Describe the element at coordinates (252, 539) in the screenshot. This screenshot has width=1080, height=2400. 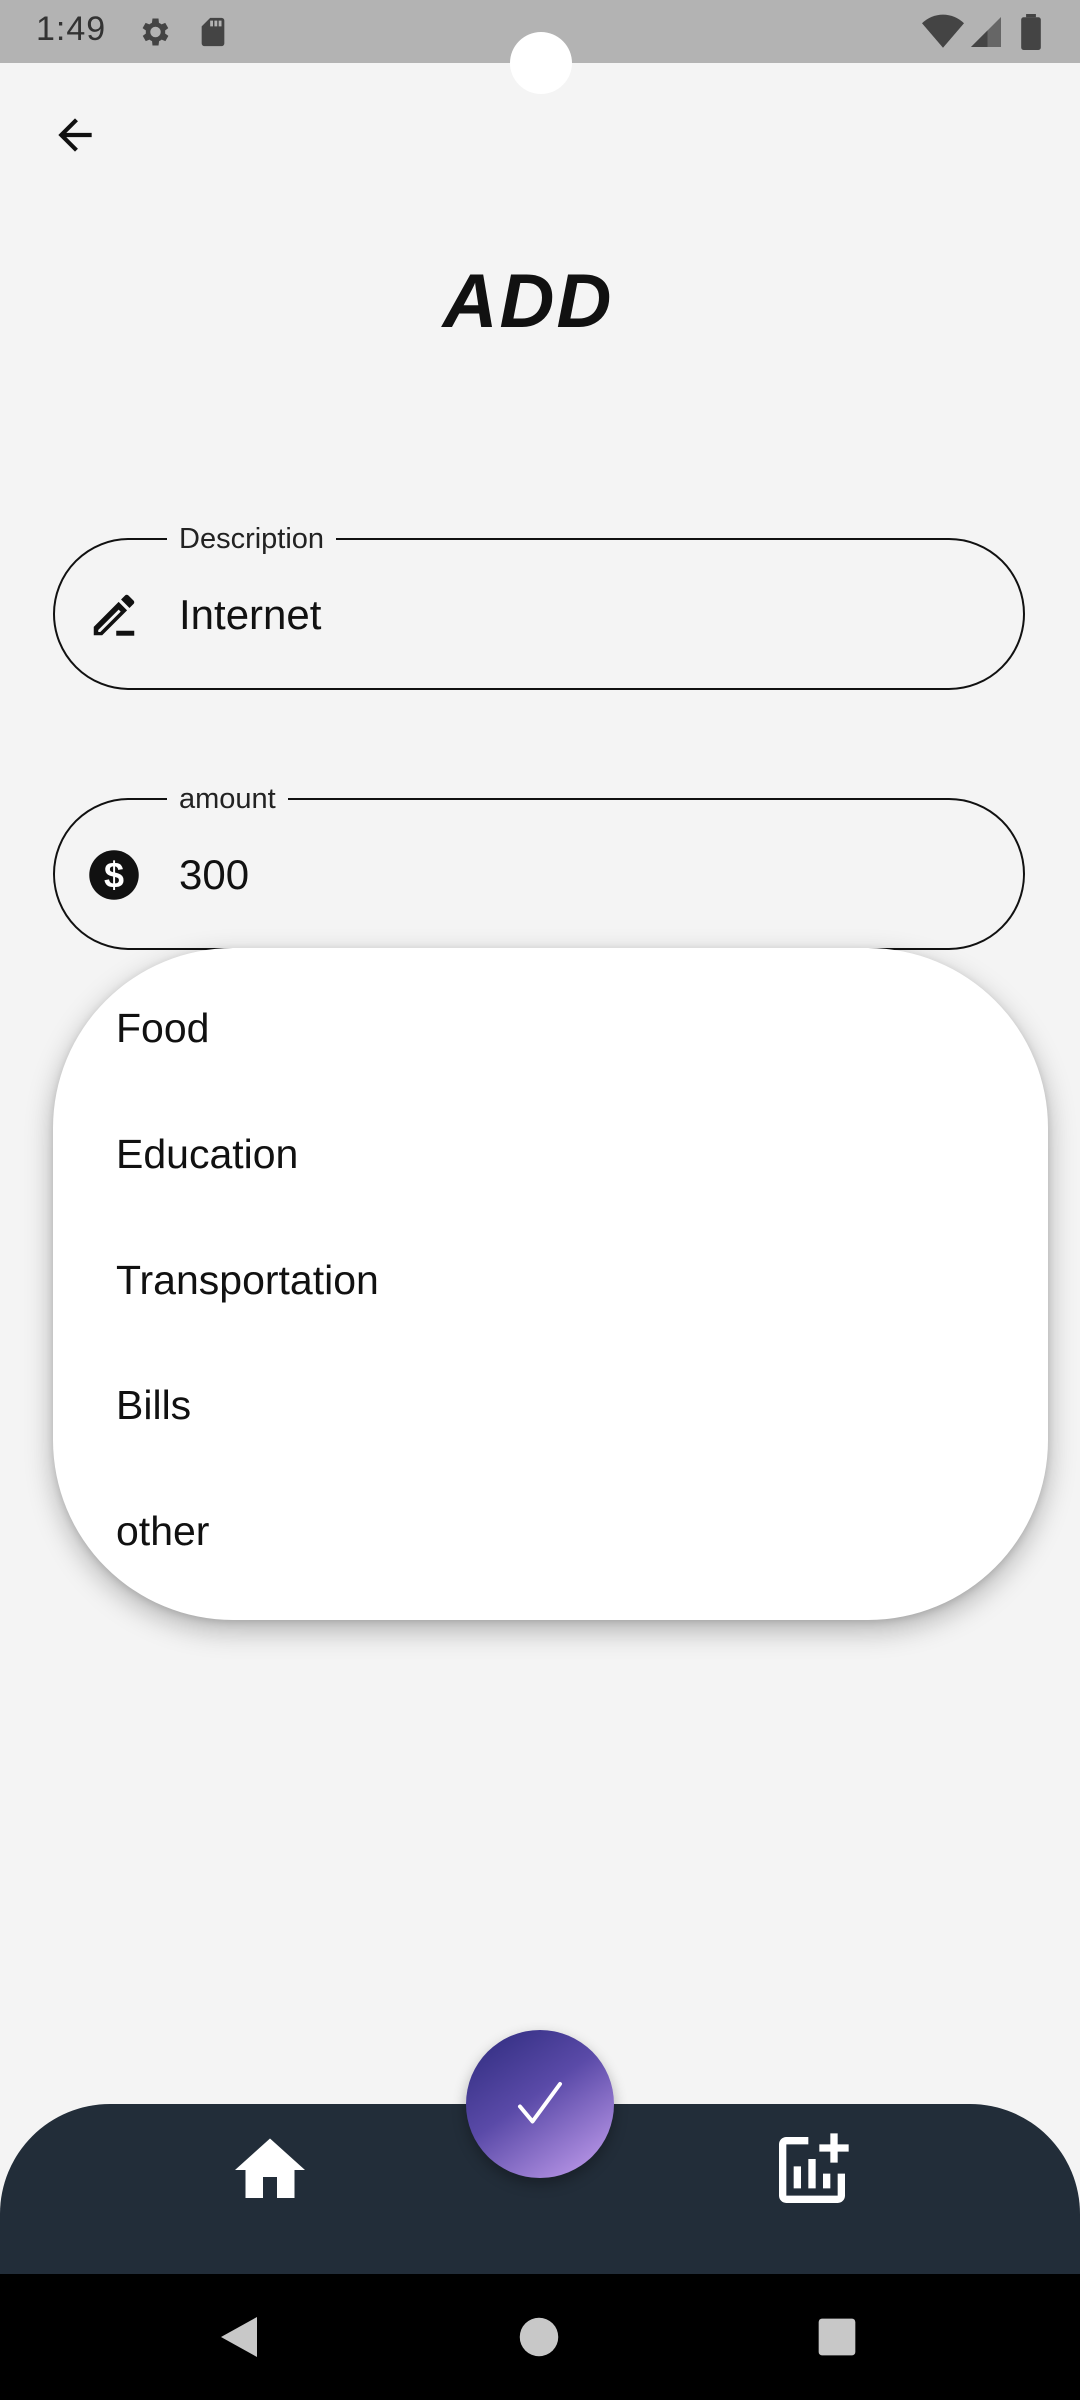
I see `description-label: Description` at that location.